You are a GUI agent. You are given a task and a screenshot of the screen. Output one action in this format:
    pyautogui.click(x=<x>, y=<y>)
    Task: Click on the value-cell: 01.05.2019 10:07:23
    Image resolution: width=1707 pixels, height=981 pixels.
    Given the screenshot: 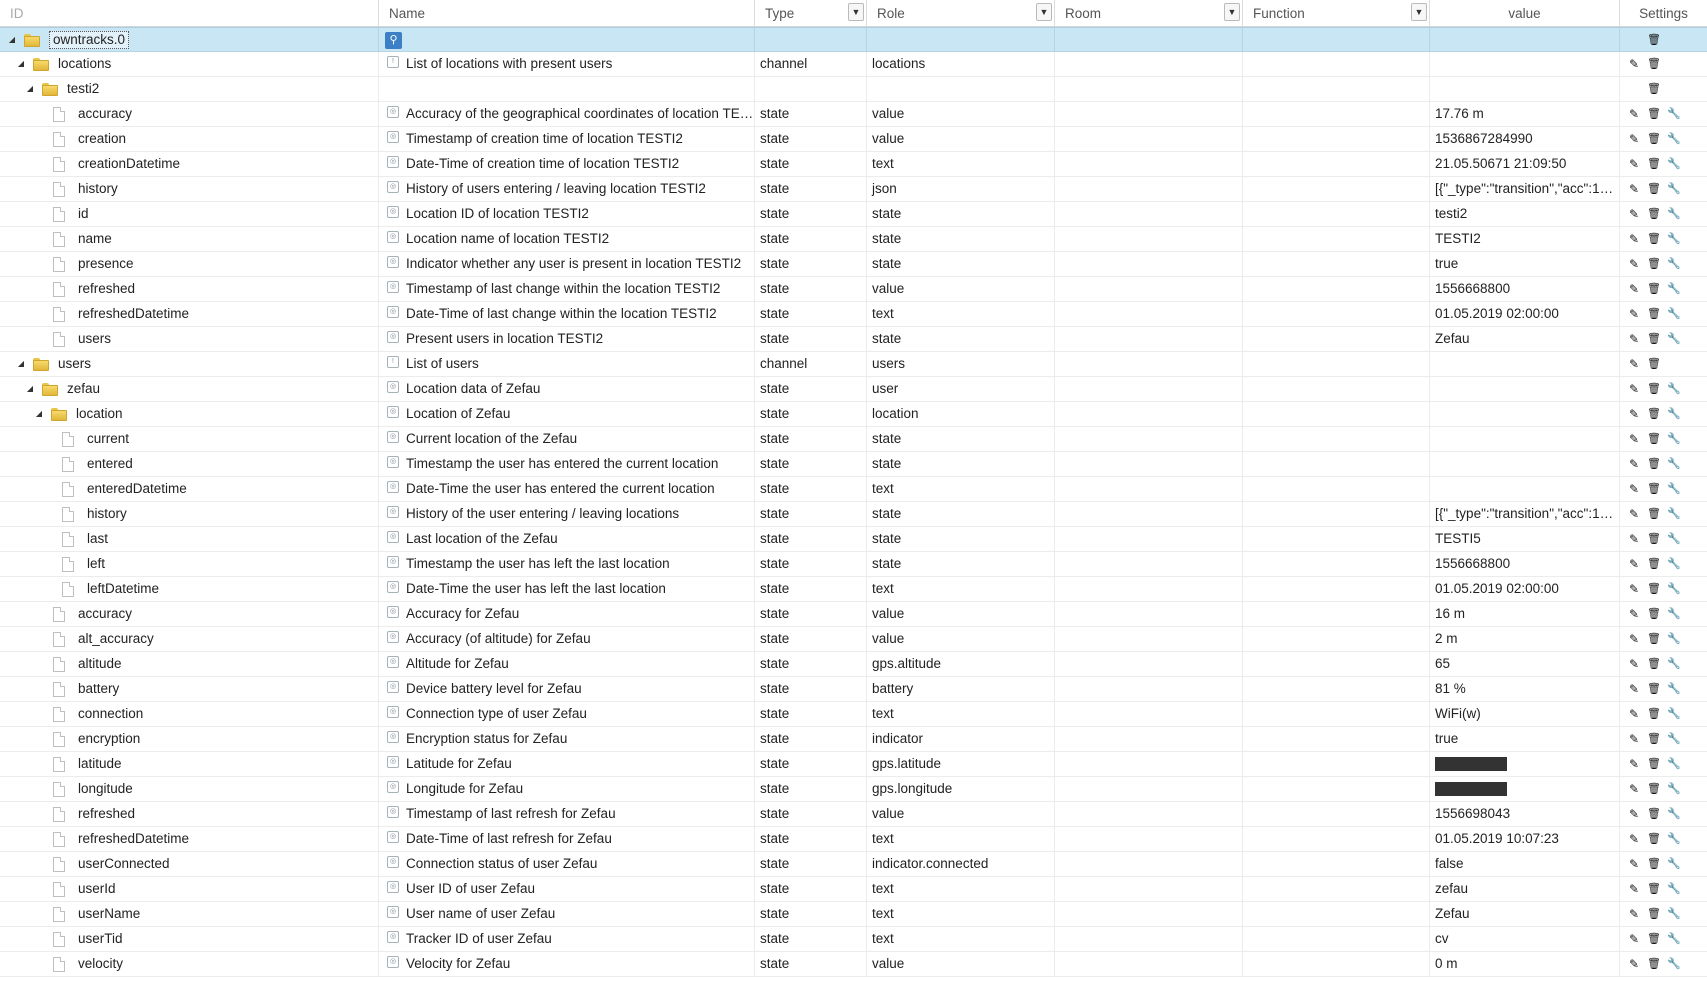 What is the action you would take?
    pyautogui.click(x=1525, y=839)
    